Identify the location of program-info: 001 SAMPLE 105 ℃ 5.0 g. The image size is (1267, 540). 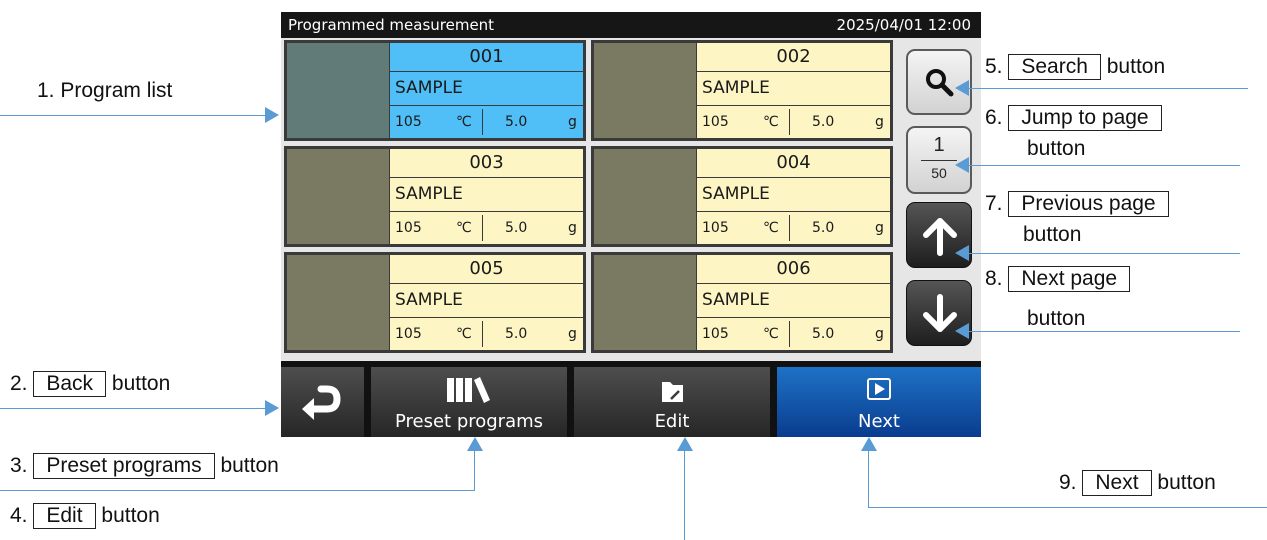
(486, 90).